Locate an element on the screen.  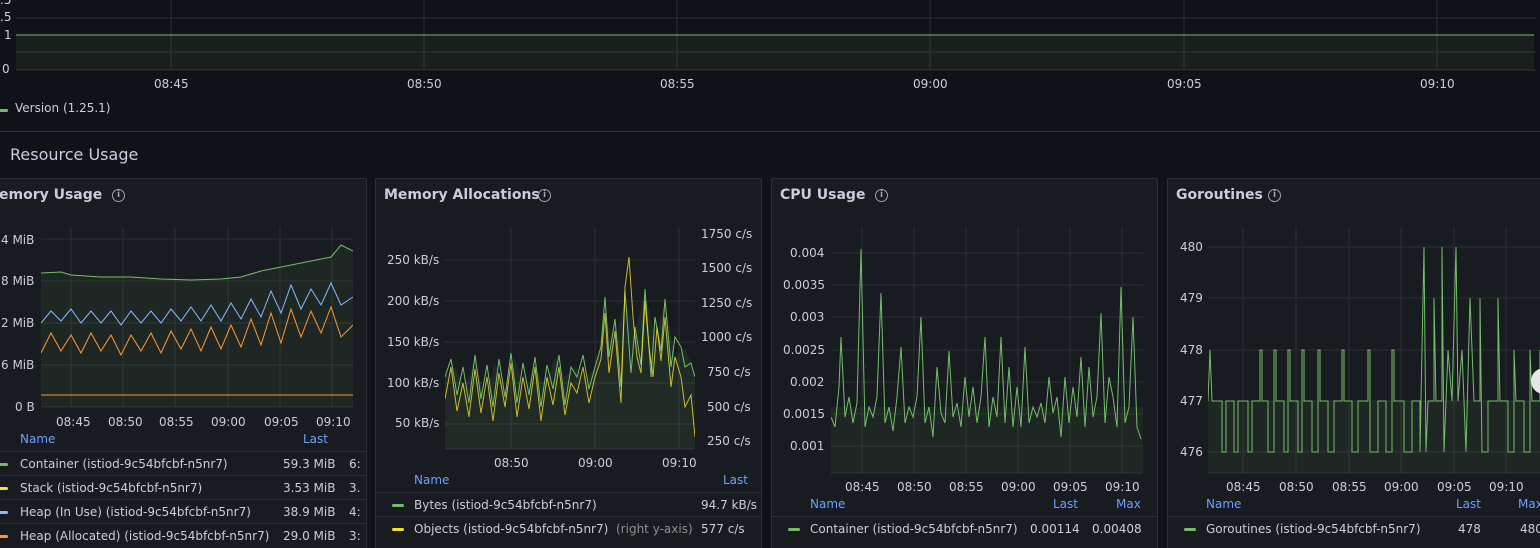
legend-row: Bytes (istiod-9c54bfcbf-n5nr7) 94.7 kB/s is located at coordinates (568, 504).